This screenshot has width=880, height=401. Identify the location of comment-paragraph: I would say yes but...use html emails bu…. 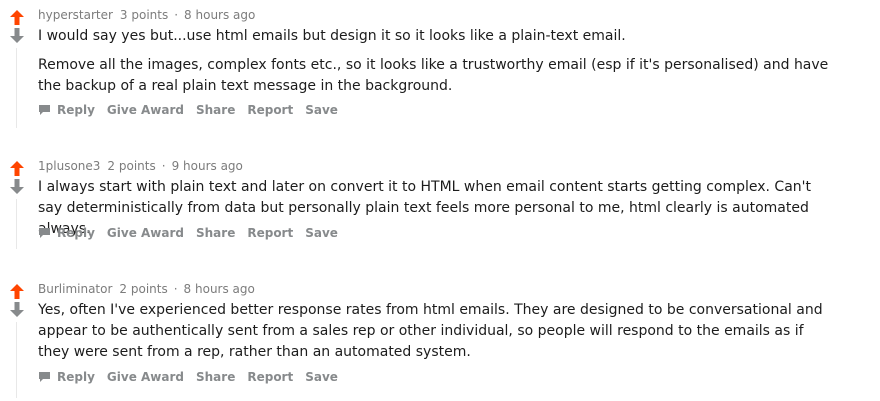
(332, 36).